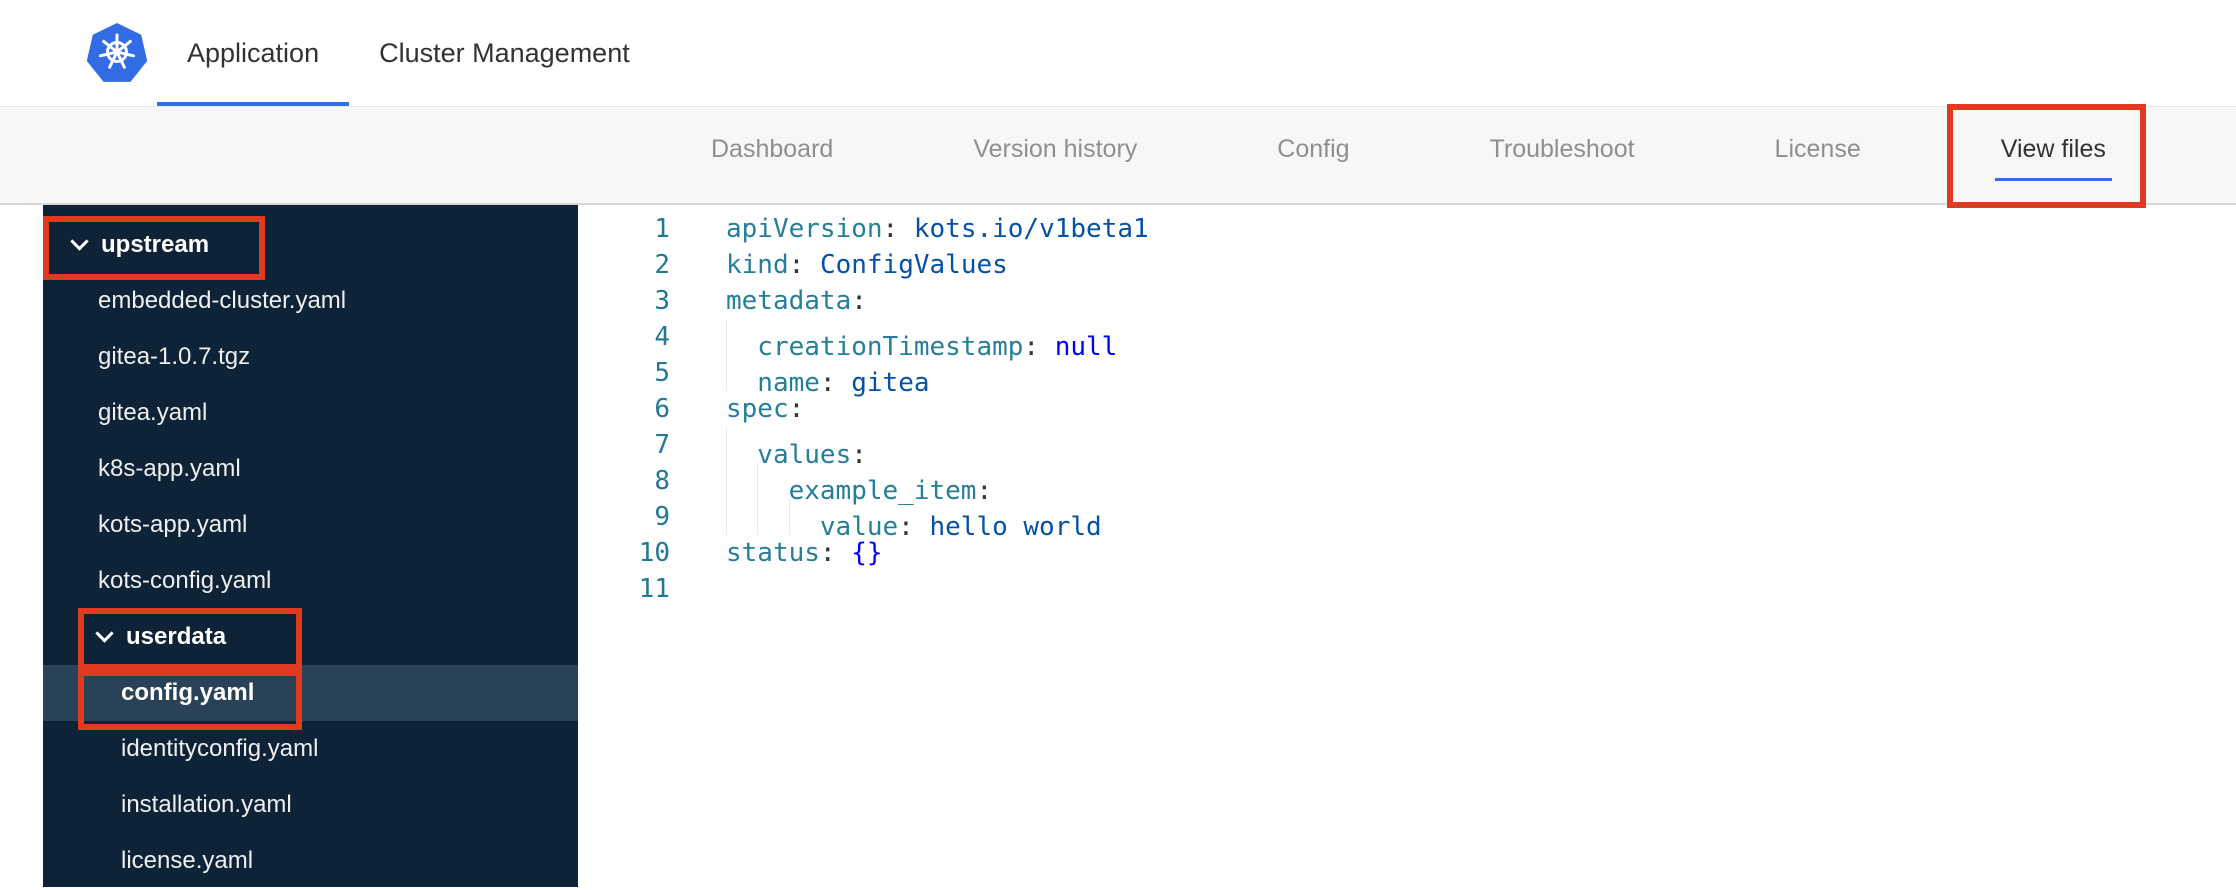 The width and height of the screenshot is (2236, 890). Describe the element at coordinates (831, 484) in the screenshot. I see `line-content: example_item:` at that location.